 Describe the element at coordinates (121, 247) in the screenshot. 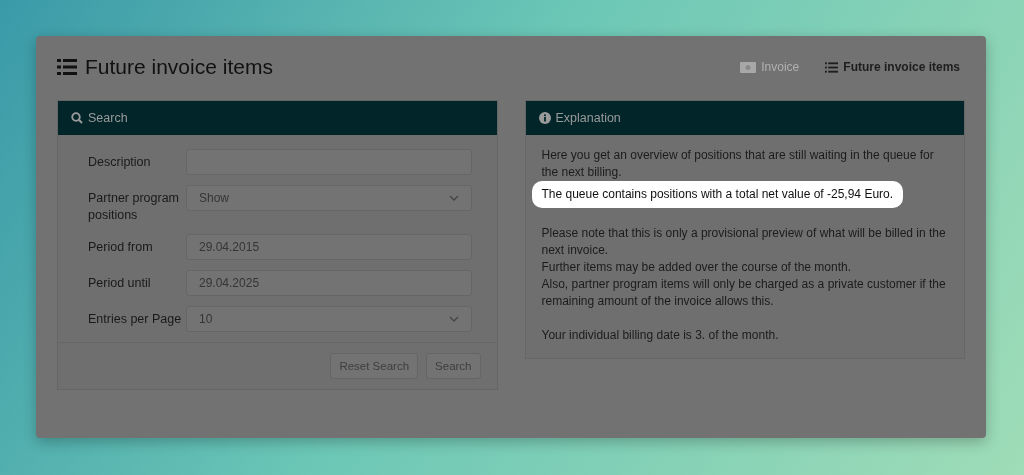

I see `field-label: Period from` at that location.